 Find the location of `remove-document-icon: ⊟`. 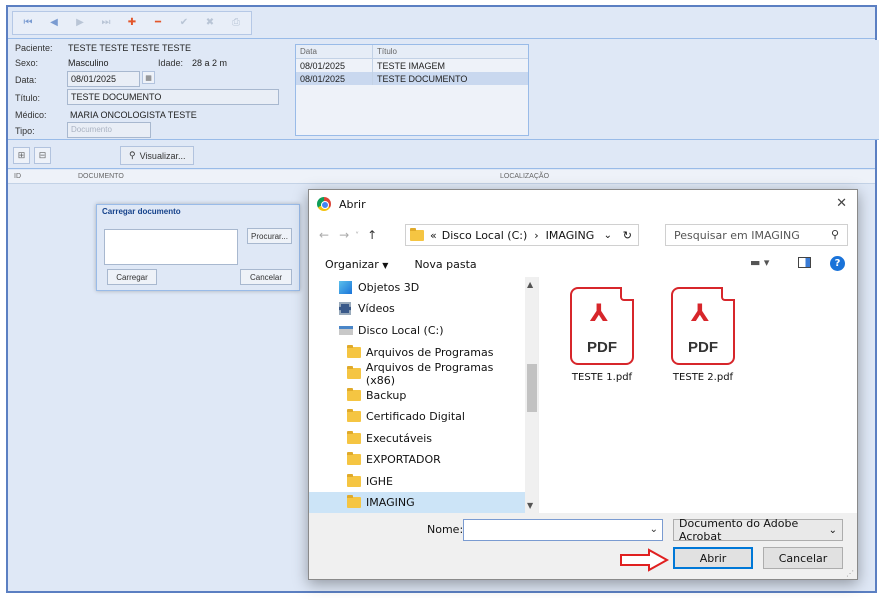

remove-document-icon: ⊟ is located at coordinates (42, 155).